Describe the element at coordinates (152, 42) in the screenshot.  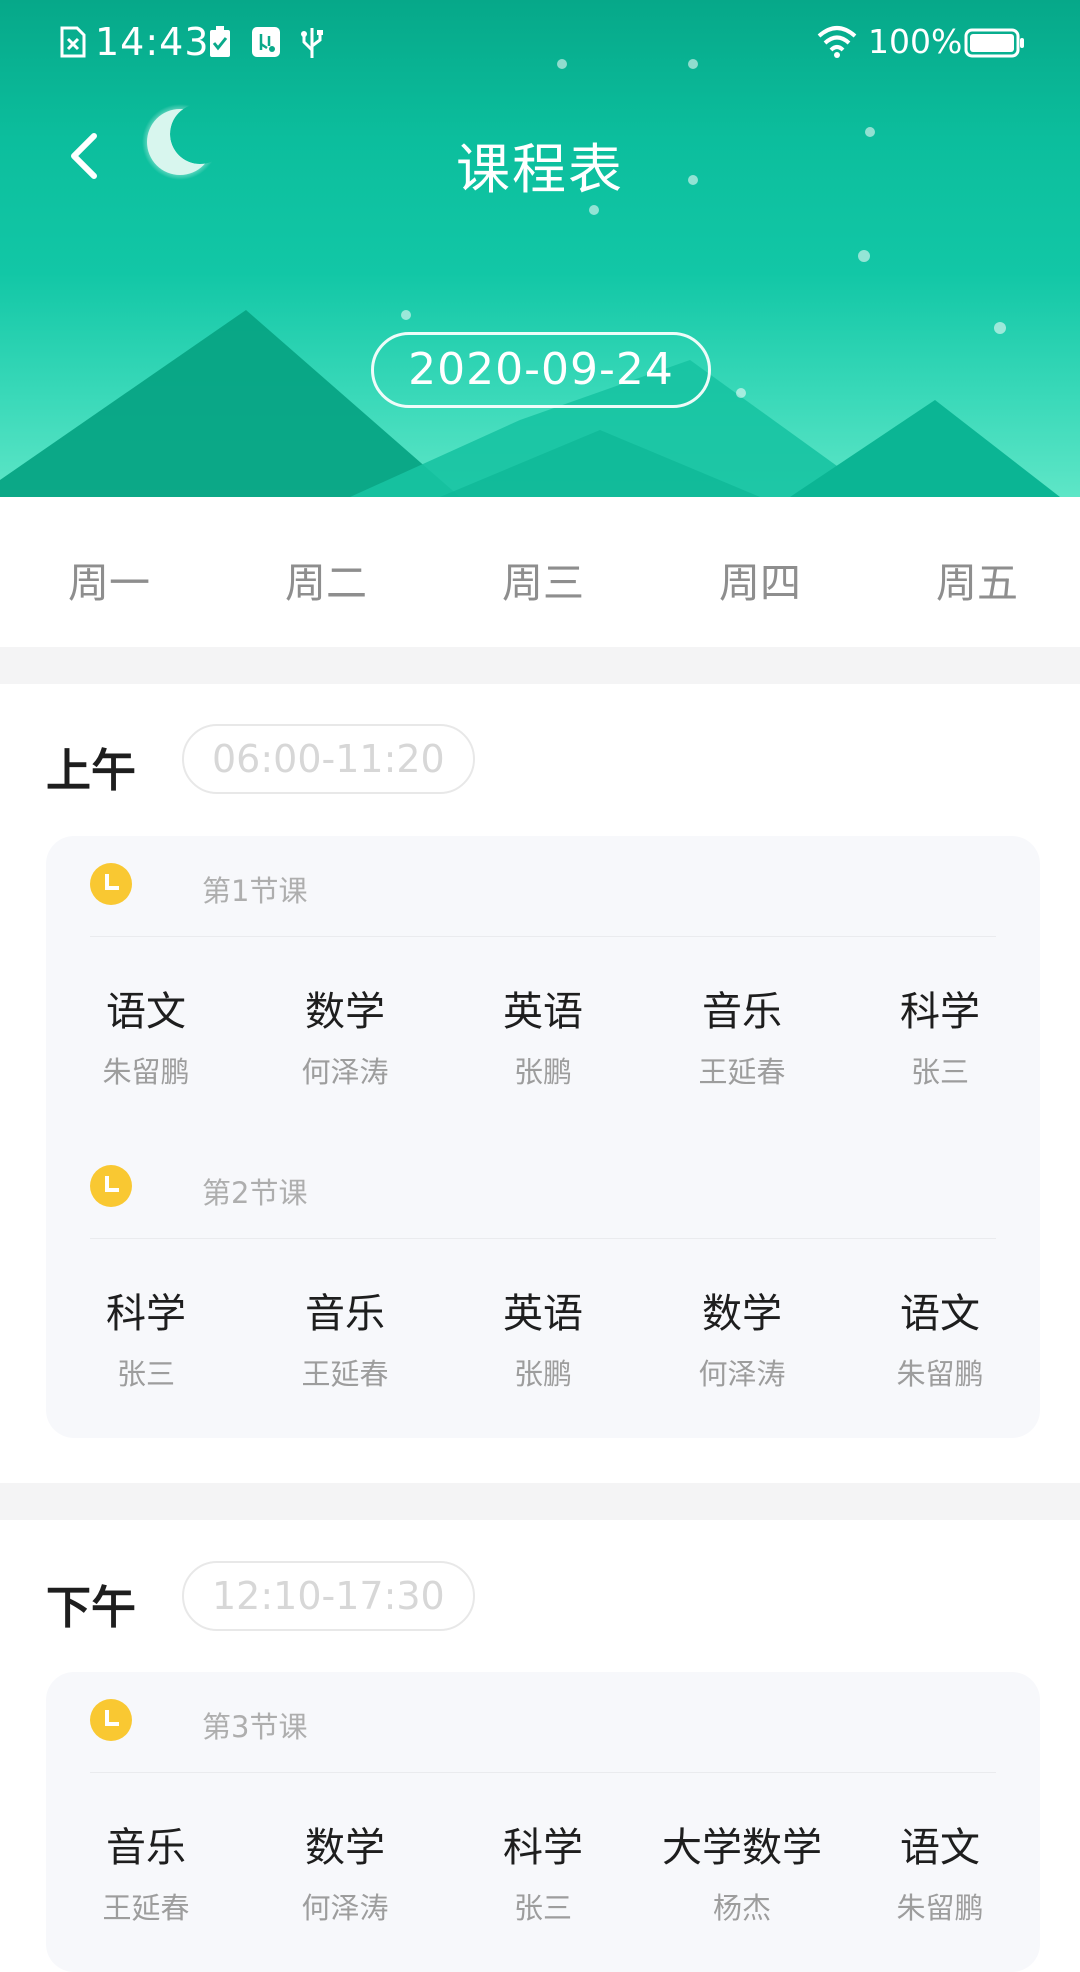
I see `status-time: 14:43` at that location.